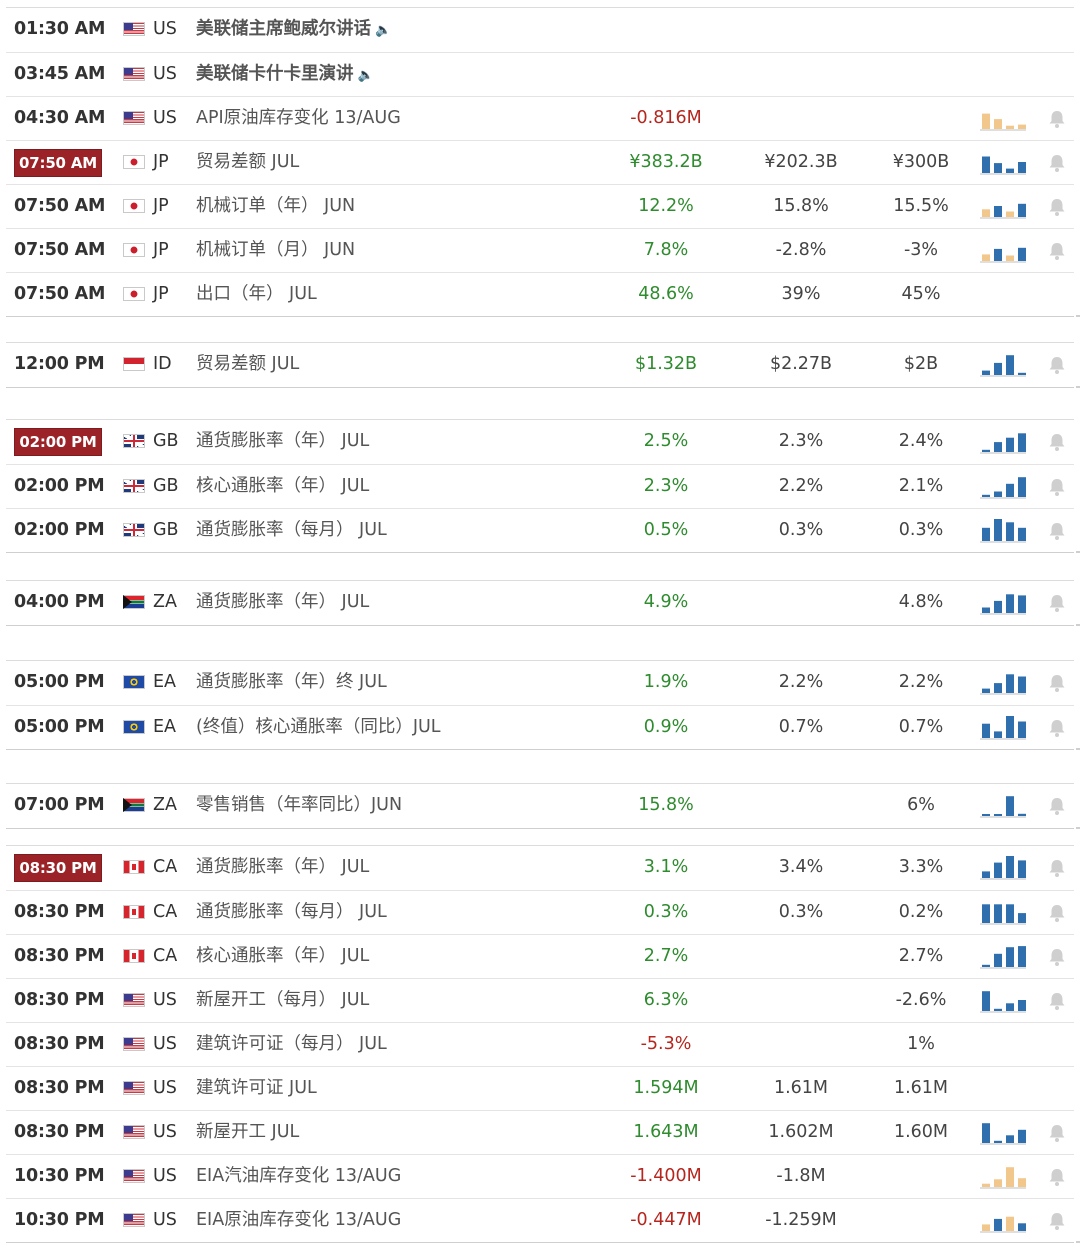 Image resolution: width=1080 pixels, height=1250 pixels. Describe the element at coordinates (406, 206) in the screenshot. I see `event-name: 机械订单（年） JUN` at that location.